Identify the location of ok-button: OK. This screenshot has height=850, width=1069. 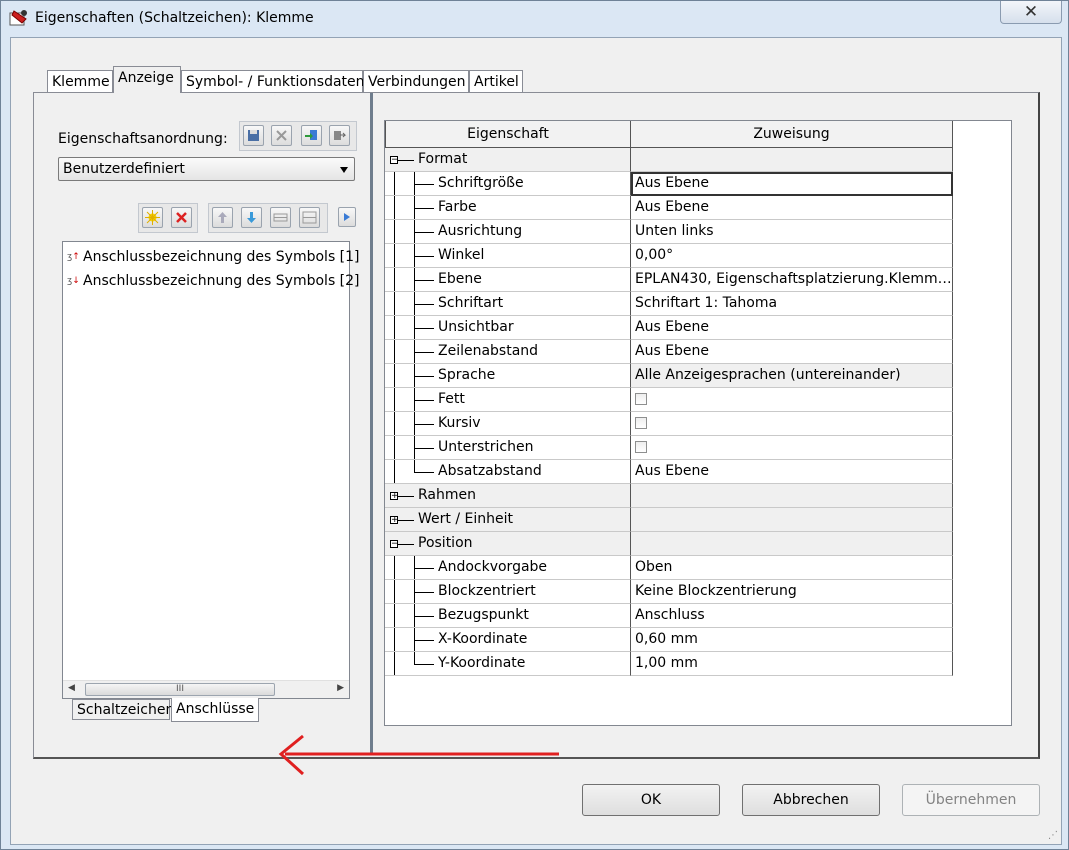
(651, 800).